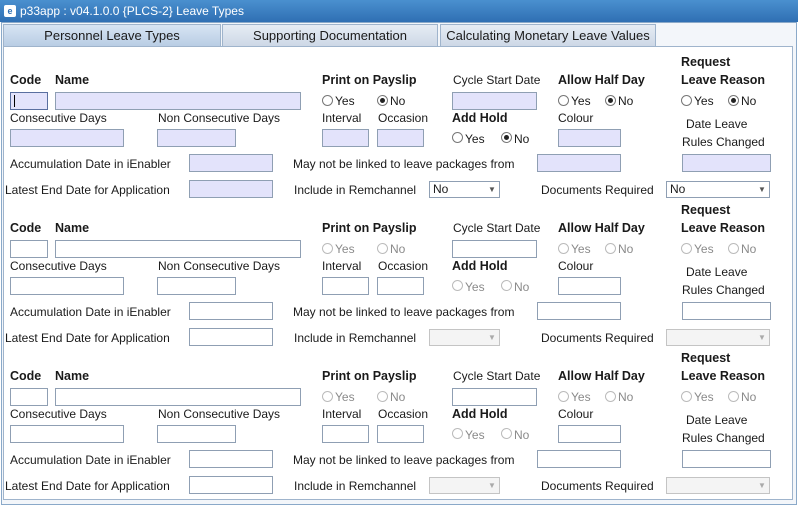 The image size is (798, 506). What do you see at coordinates (581, 397) in the screenshot?
I see `allow-half-day-yes-label: Yes` at bounding box center [581, 397].